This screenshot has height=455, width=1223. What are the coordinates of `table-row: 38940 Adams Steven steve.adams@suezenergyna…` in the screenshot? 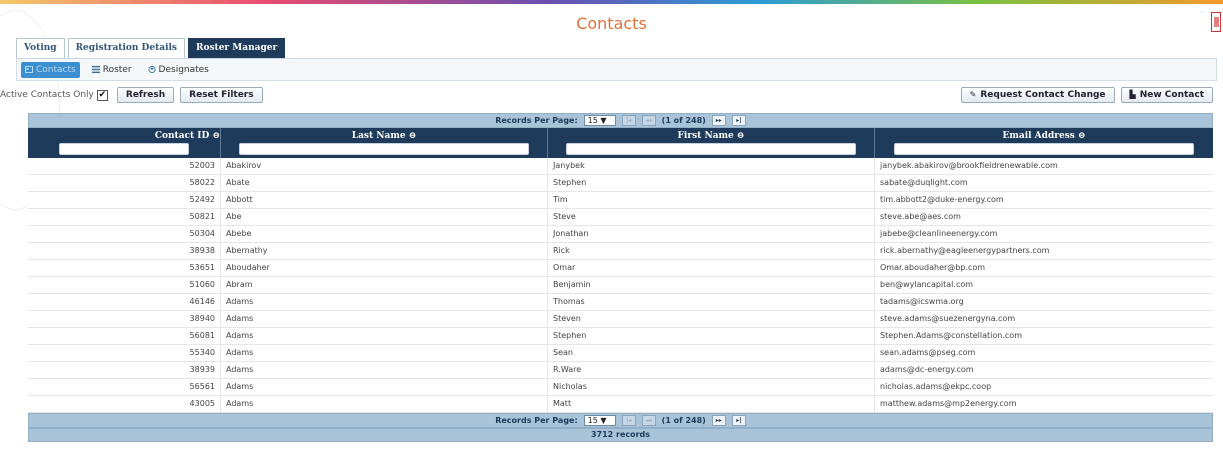 It's located at (620, 319).